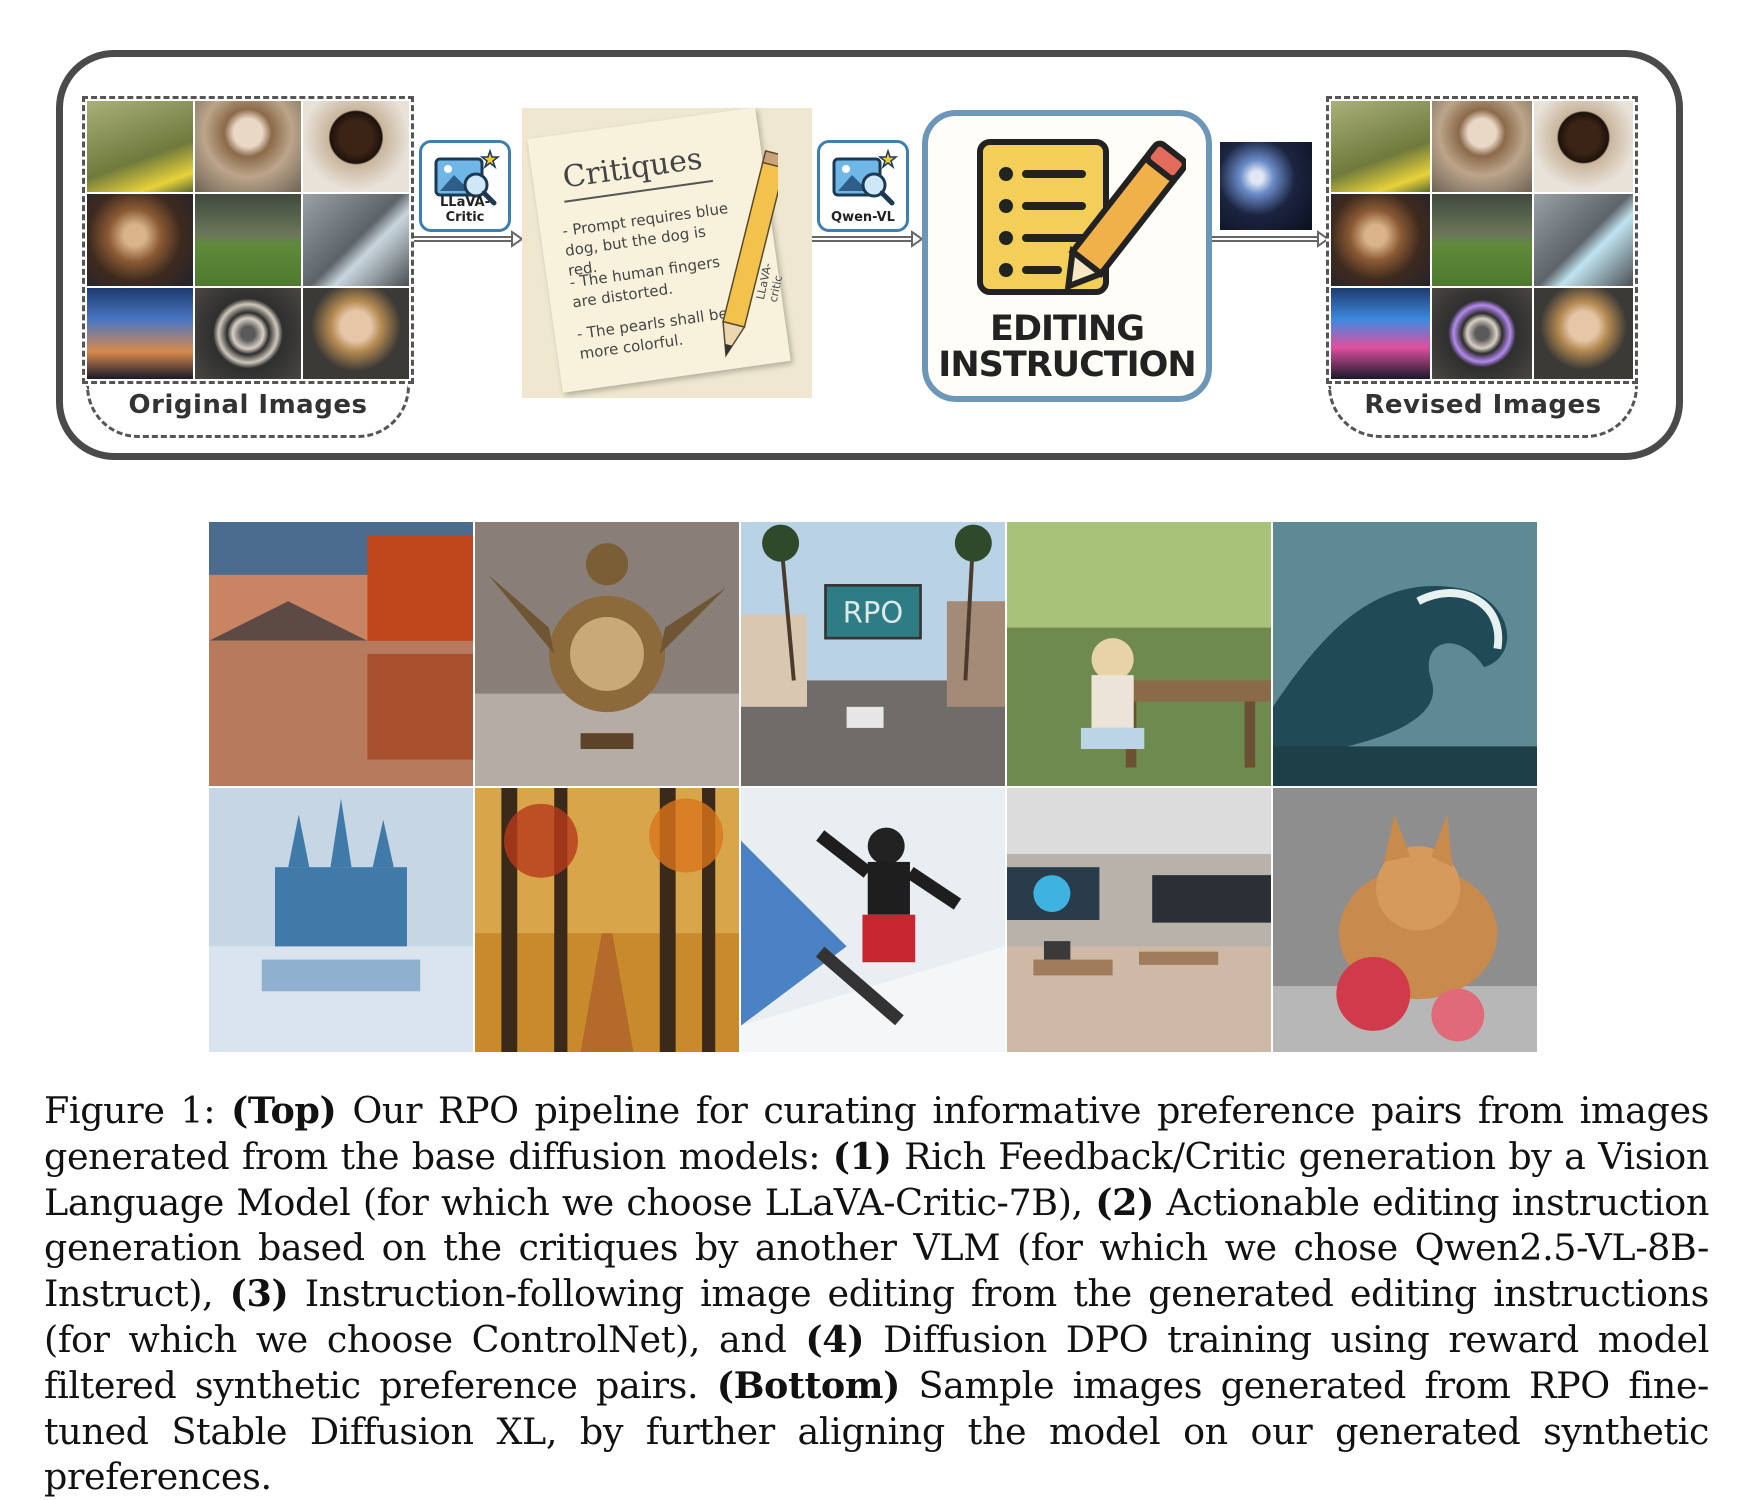 The image size is (1743, 1500). What do you see at coordinates (465, 210) in the screenshot?
I see `llava-critic-label: LLaVA-Critic` at bounding box center [465, 210].